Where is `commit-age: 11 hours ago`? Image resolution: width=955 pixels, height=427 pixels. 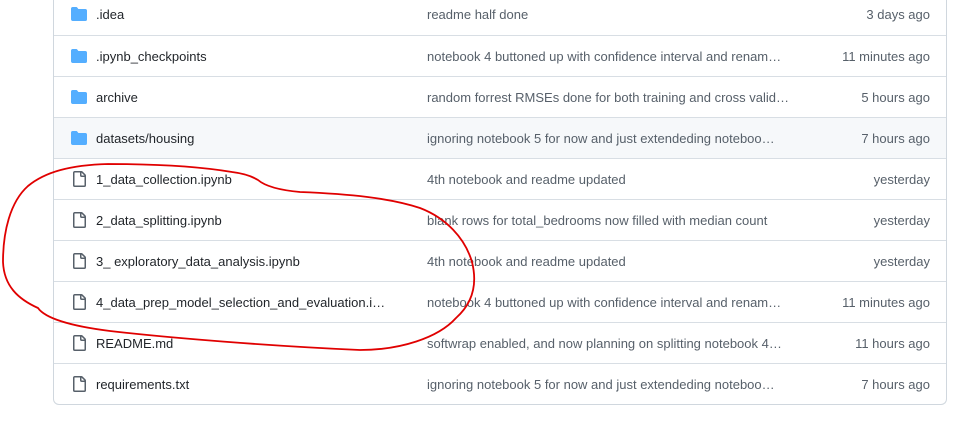
commit-age: 11 hours ago is located at coordinates (892, 343).